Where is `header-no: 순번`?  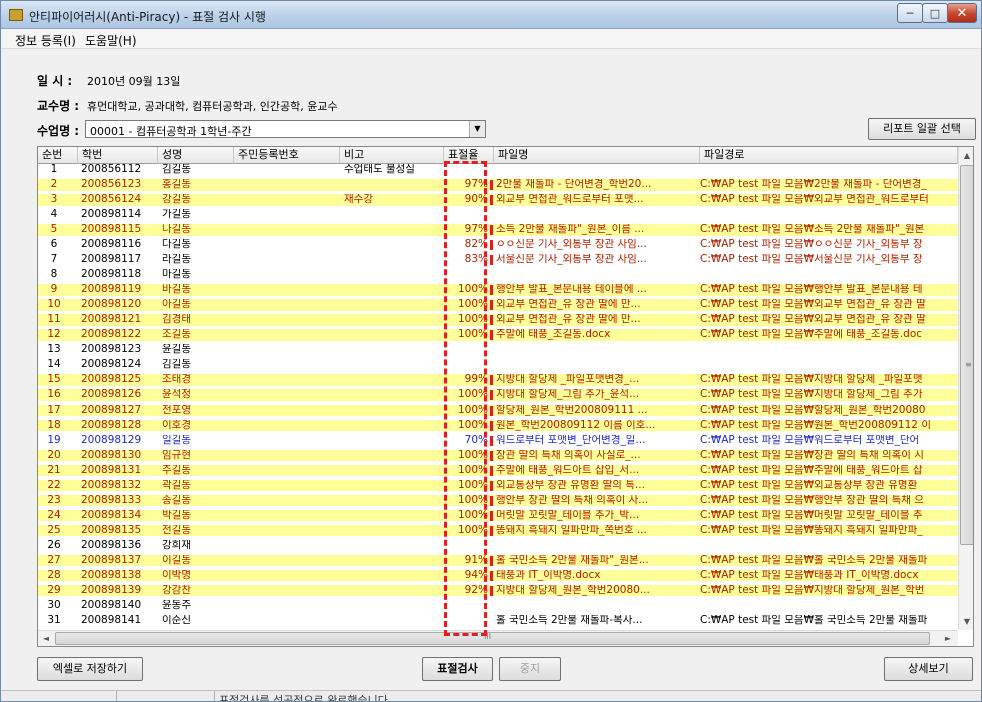 header-no: 순번 is located at coordinates (58, 155).